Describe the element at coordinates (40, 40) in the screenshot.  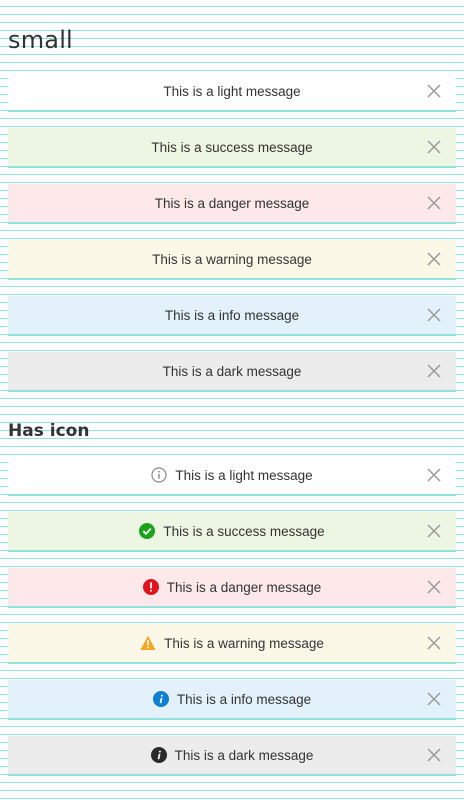
I see `section-title-small: small` at that location.